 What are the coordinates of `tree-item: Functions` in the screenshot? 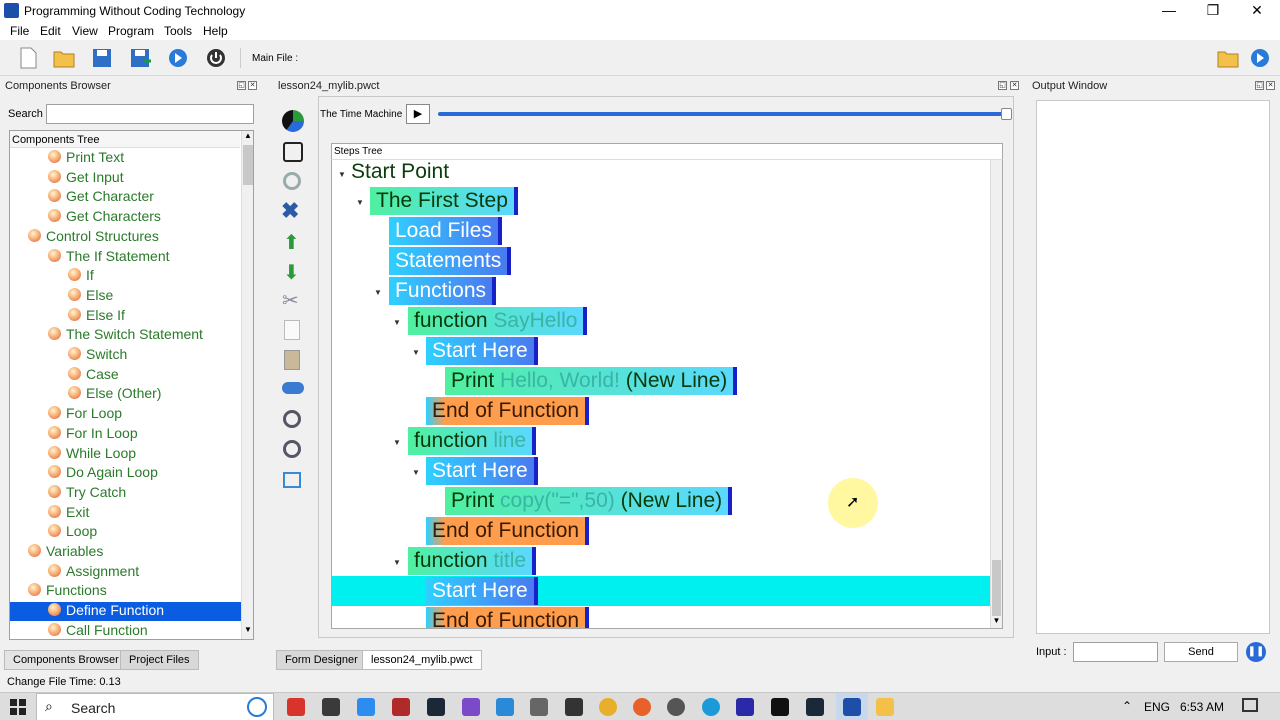 It's located at (125, 591).